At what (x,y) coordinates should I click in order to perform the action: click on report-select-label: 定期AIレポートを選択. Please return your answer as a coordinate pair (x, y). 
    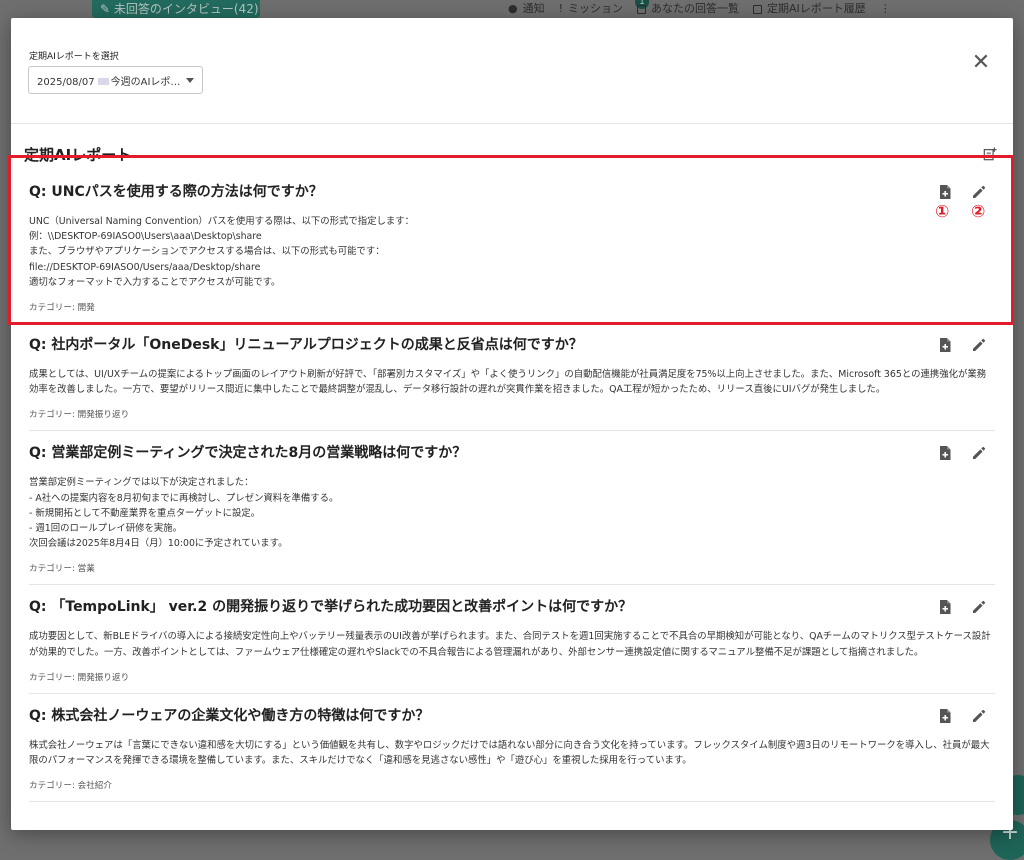
    Looking at the image, I should click on (74, 57).